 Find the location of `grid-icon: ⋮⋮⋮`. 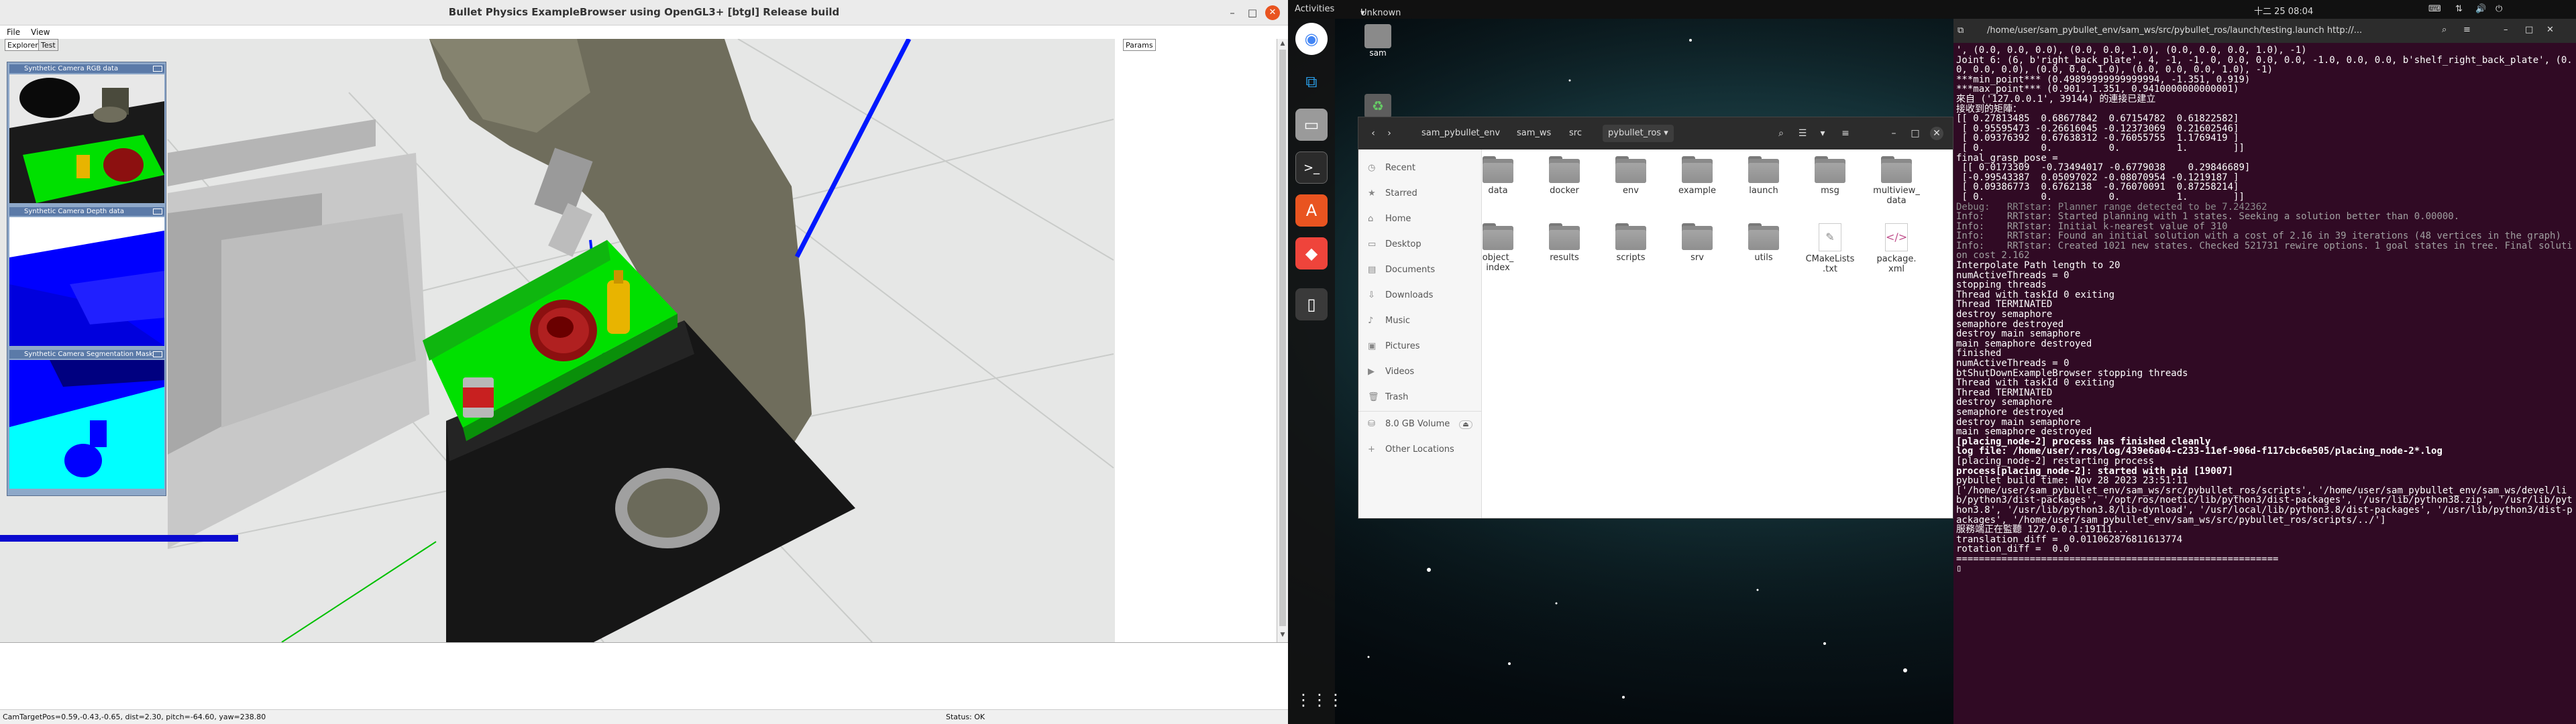

grid-icon: ⋮⋮⋮ is located at coordinates (1319, 700).